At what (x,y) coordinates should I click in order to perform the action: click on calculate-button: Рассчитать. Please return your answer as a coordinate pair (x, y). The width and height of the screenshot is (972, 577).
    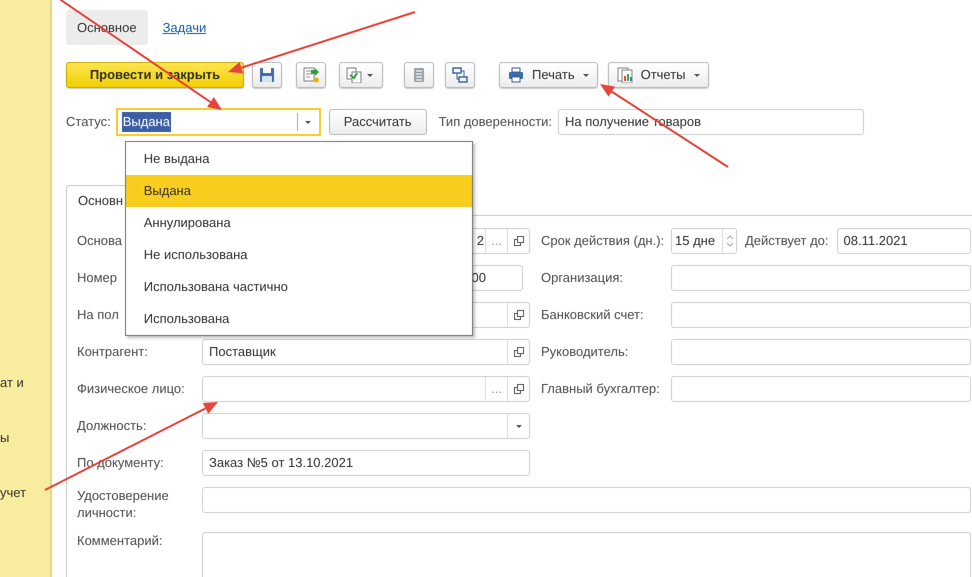
    Looking at the image, I should click on (377, 122).